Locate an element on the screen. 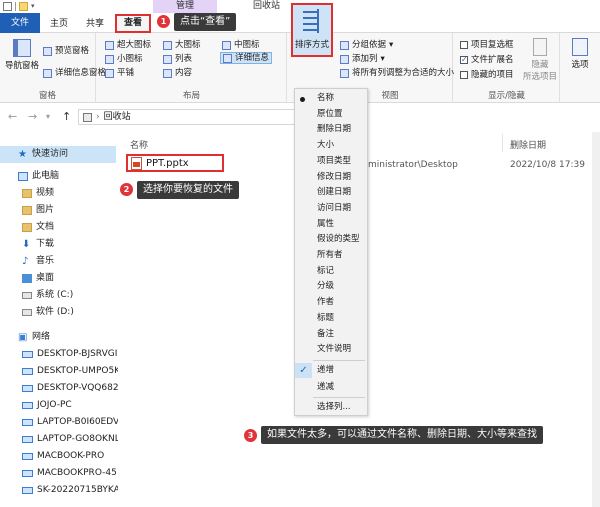 Image resolution: width=600 pixels, height=507 pixels. nav-label: LAPTOP-B0I60EDV is located at coordinates (77, 422).